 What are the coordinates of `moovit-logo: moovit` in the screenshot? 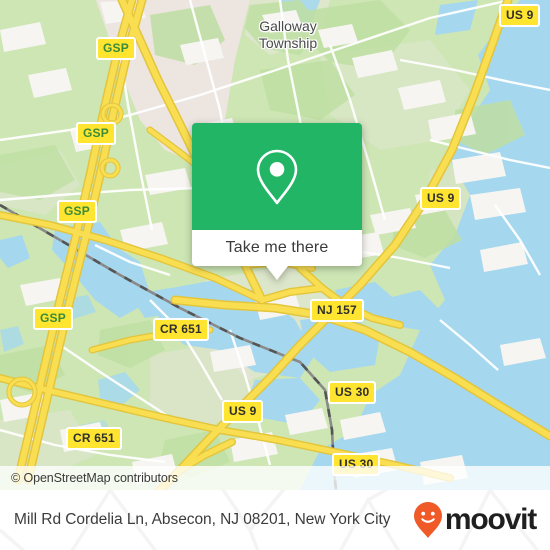 It's located at (475, 520).